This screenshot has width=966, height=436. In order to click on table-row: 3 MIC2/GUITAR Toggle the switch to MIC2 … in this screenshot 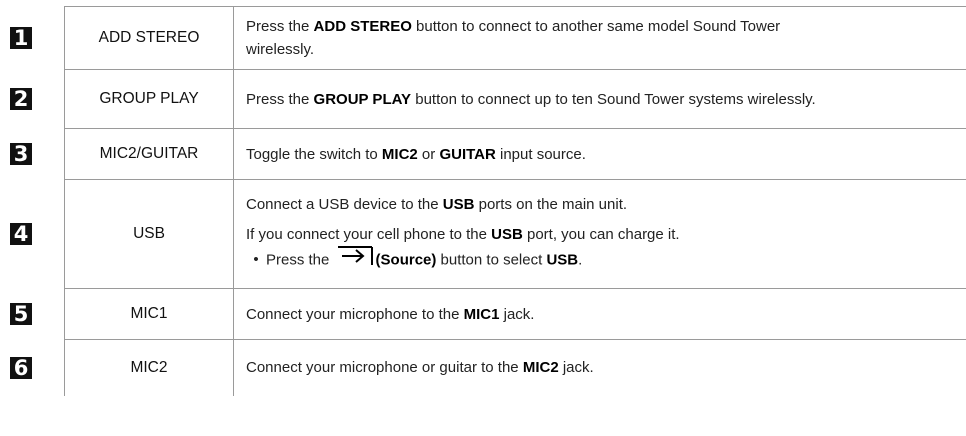, I will do `click(483, 154)`.